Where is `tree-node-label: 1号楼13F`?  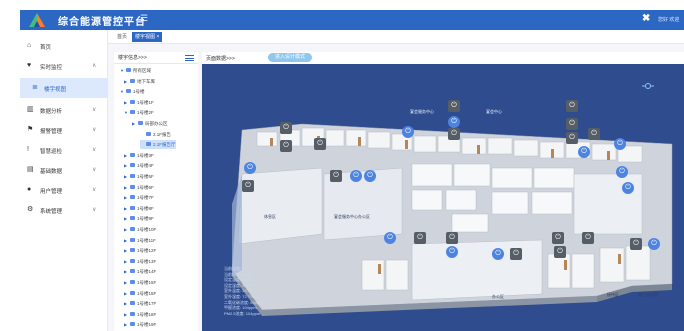
tree-node-label: 1号楼13F is located at coordinates (147, 261).